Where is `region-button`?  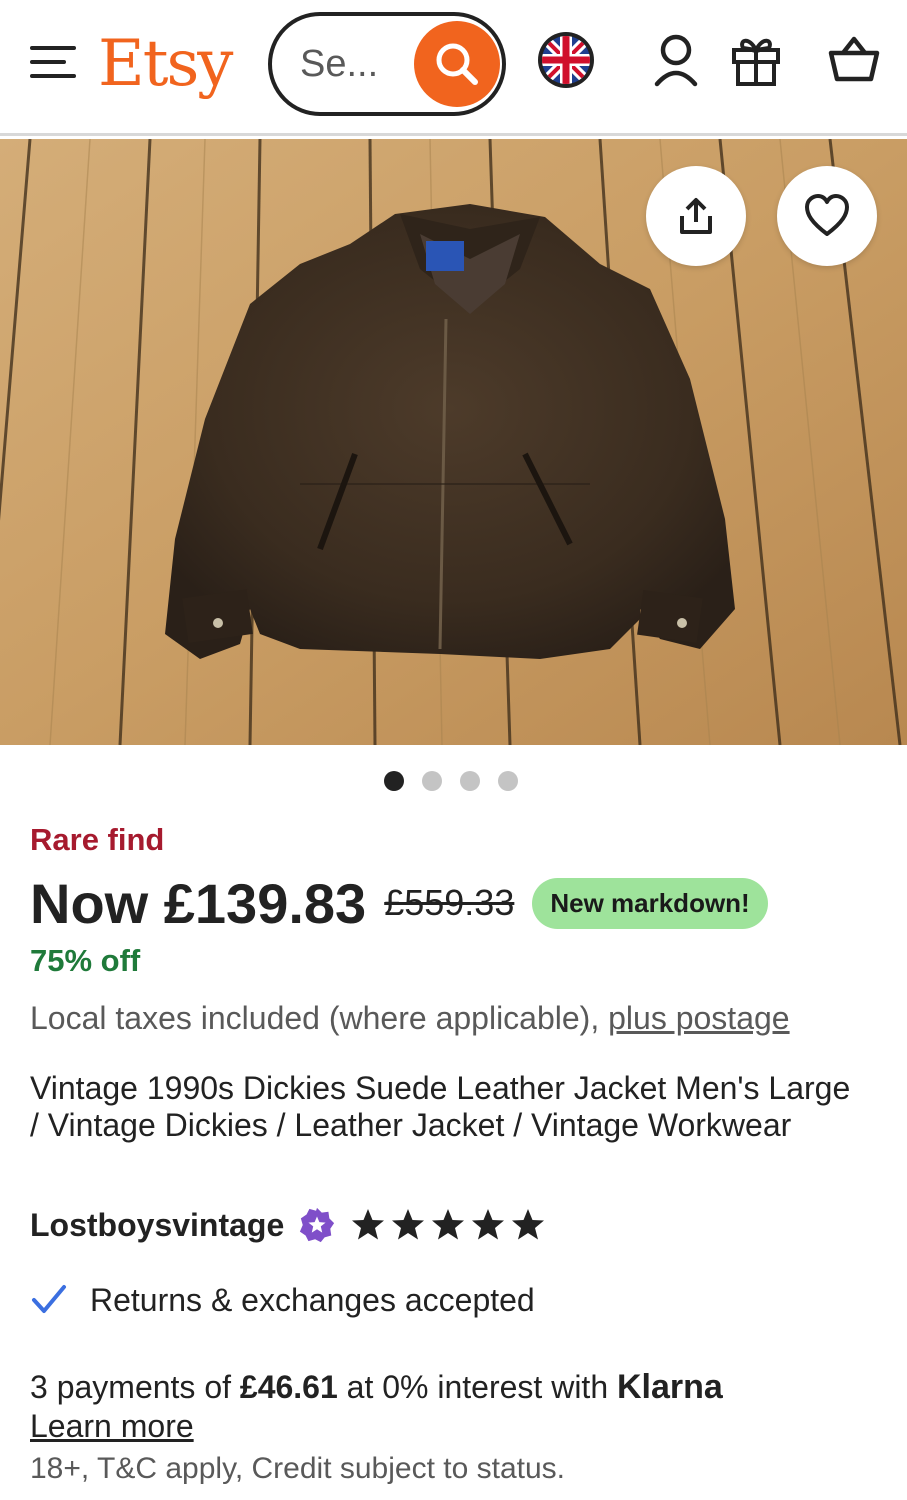
region-button is located at coordinates (566, 60).